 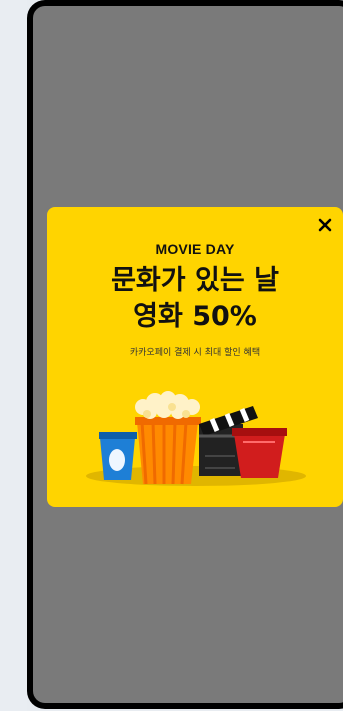 What do you see at coordinates (168, 438) in the screenshot?
I see `popcorn-box-icon` at bounding box center [168, 438].